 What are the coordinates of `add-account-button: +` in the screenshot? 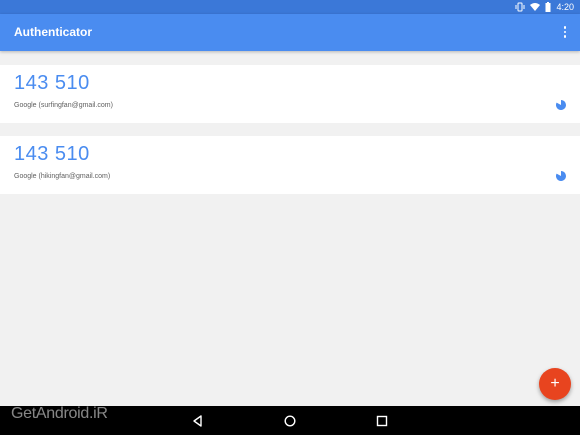 It's located at (555, 384).